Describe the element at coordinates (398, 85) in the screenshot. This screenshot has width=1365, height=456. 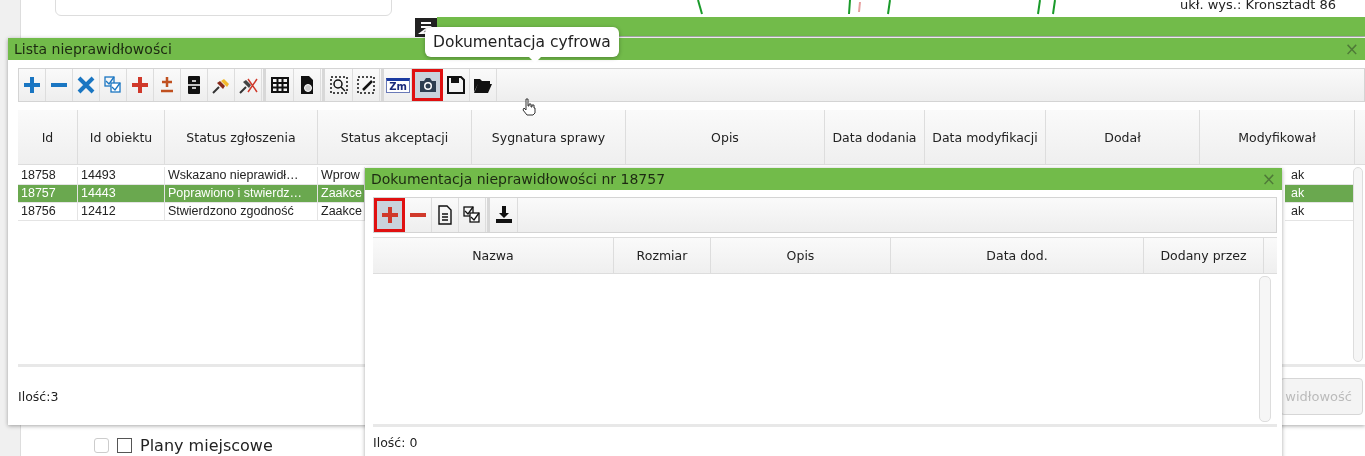
I see `toolbar-button: Zm` at that location.